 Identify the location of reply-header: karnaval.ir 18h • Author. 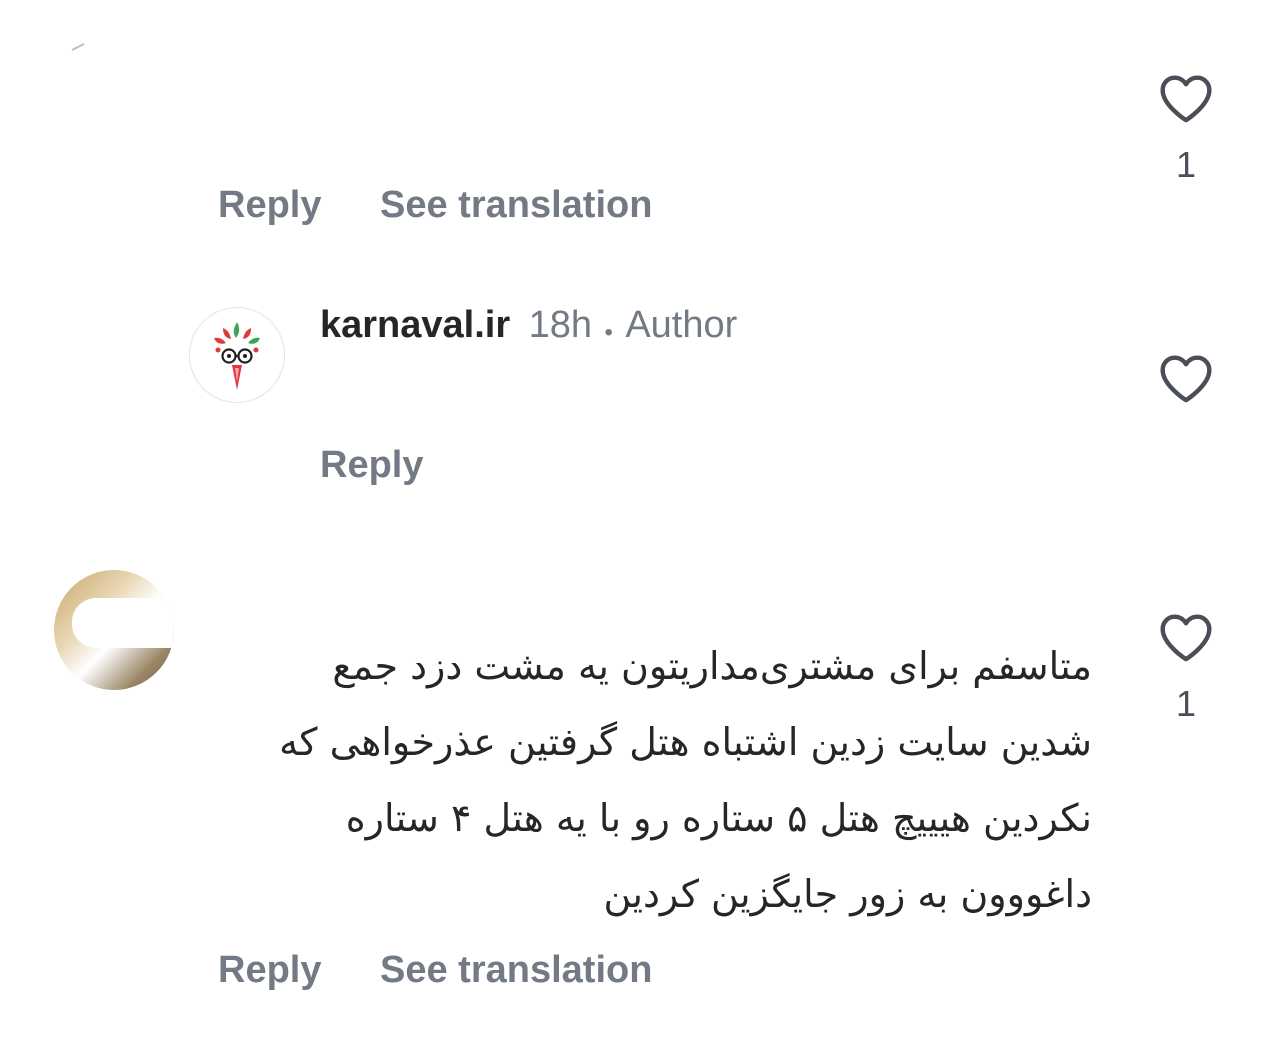
(528, 329).